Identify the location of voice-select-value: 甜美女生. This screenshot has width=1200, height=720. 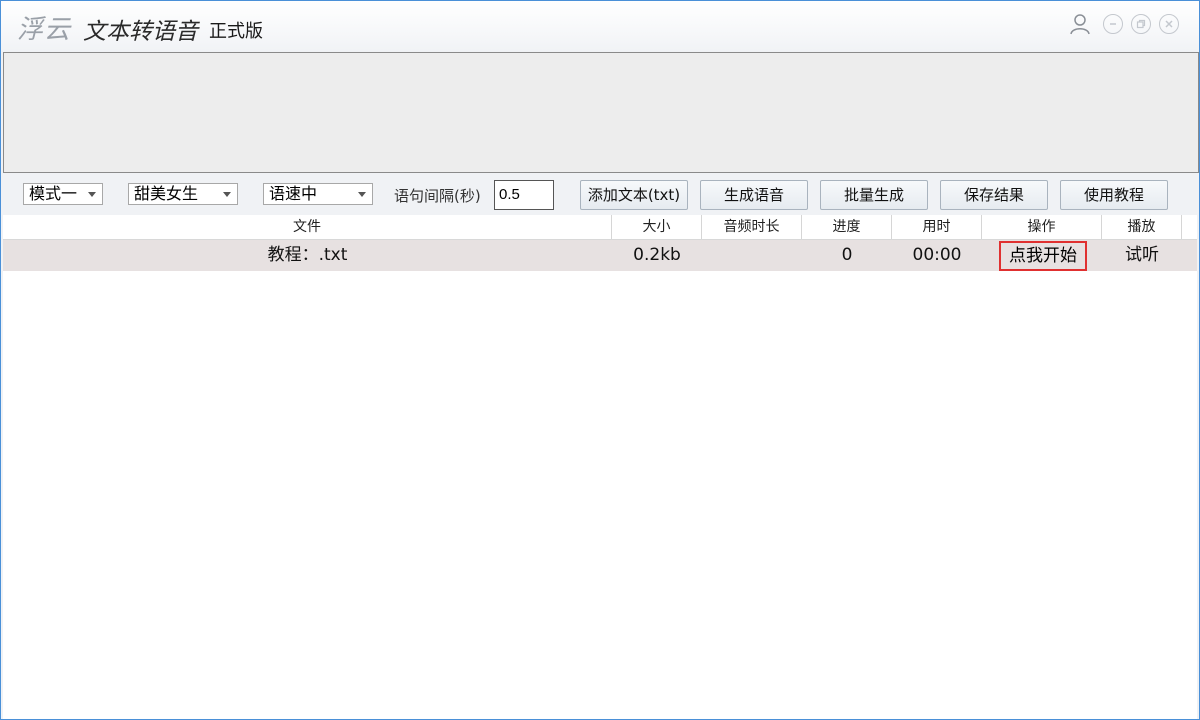
(166, 193).